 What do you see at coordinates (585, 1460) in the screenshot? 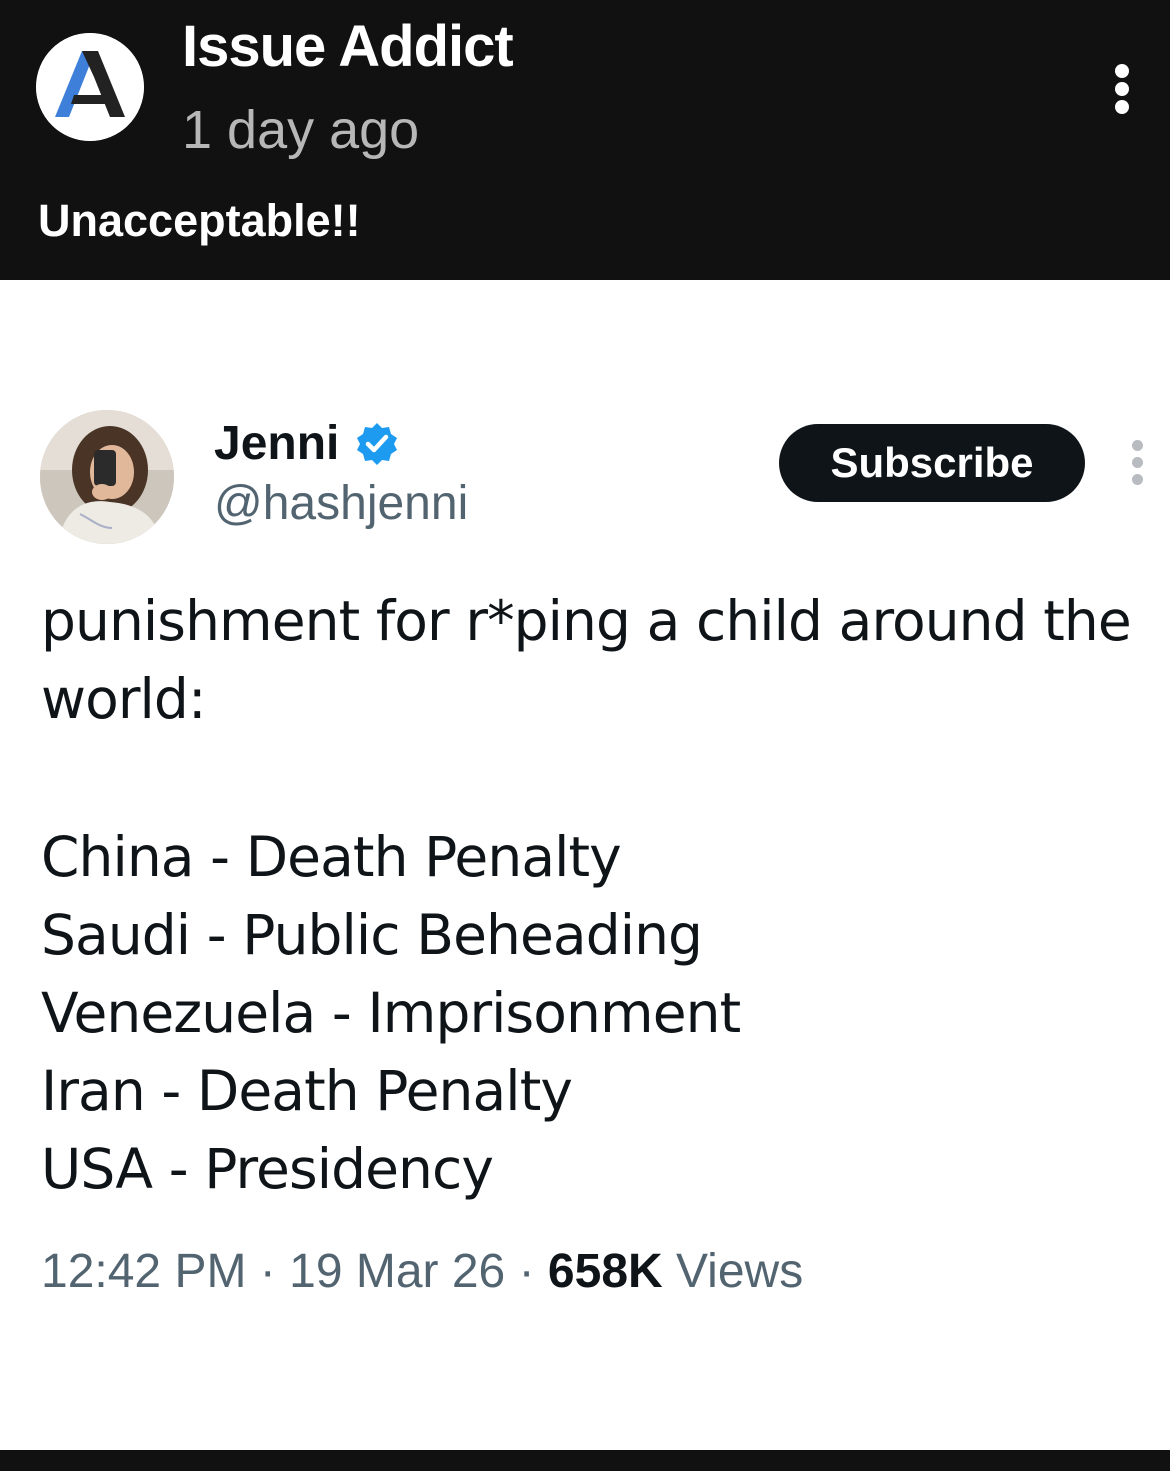
I see `bottom-divider` at bounding box center [585, 1460].